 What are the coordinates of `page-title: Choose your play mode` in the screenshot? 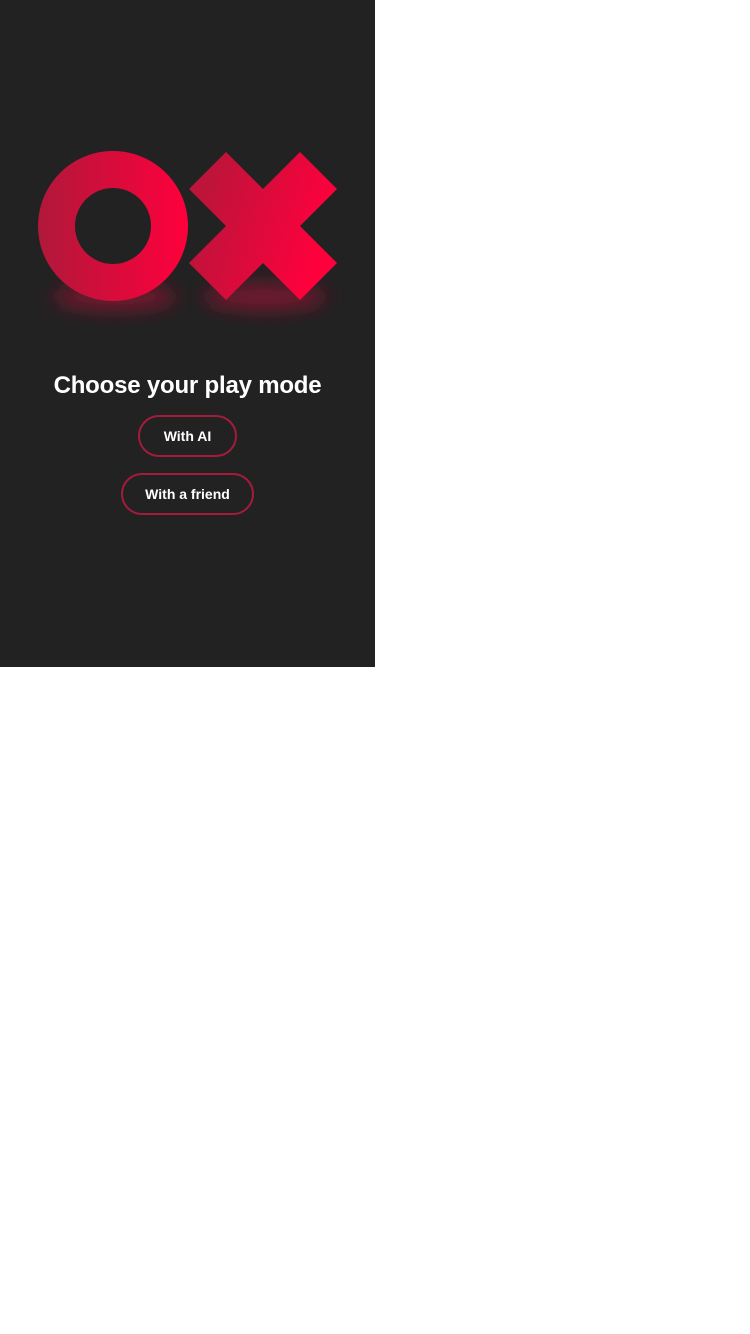 It's located at (187, 385).